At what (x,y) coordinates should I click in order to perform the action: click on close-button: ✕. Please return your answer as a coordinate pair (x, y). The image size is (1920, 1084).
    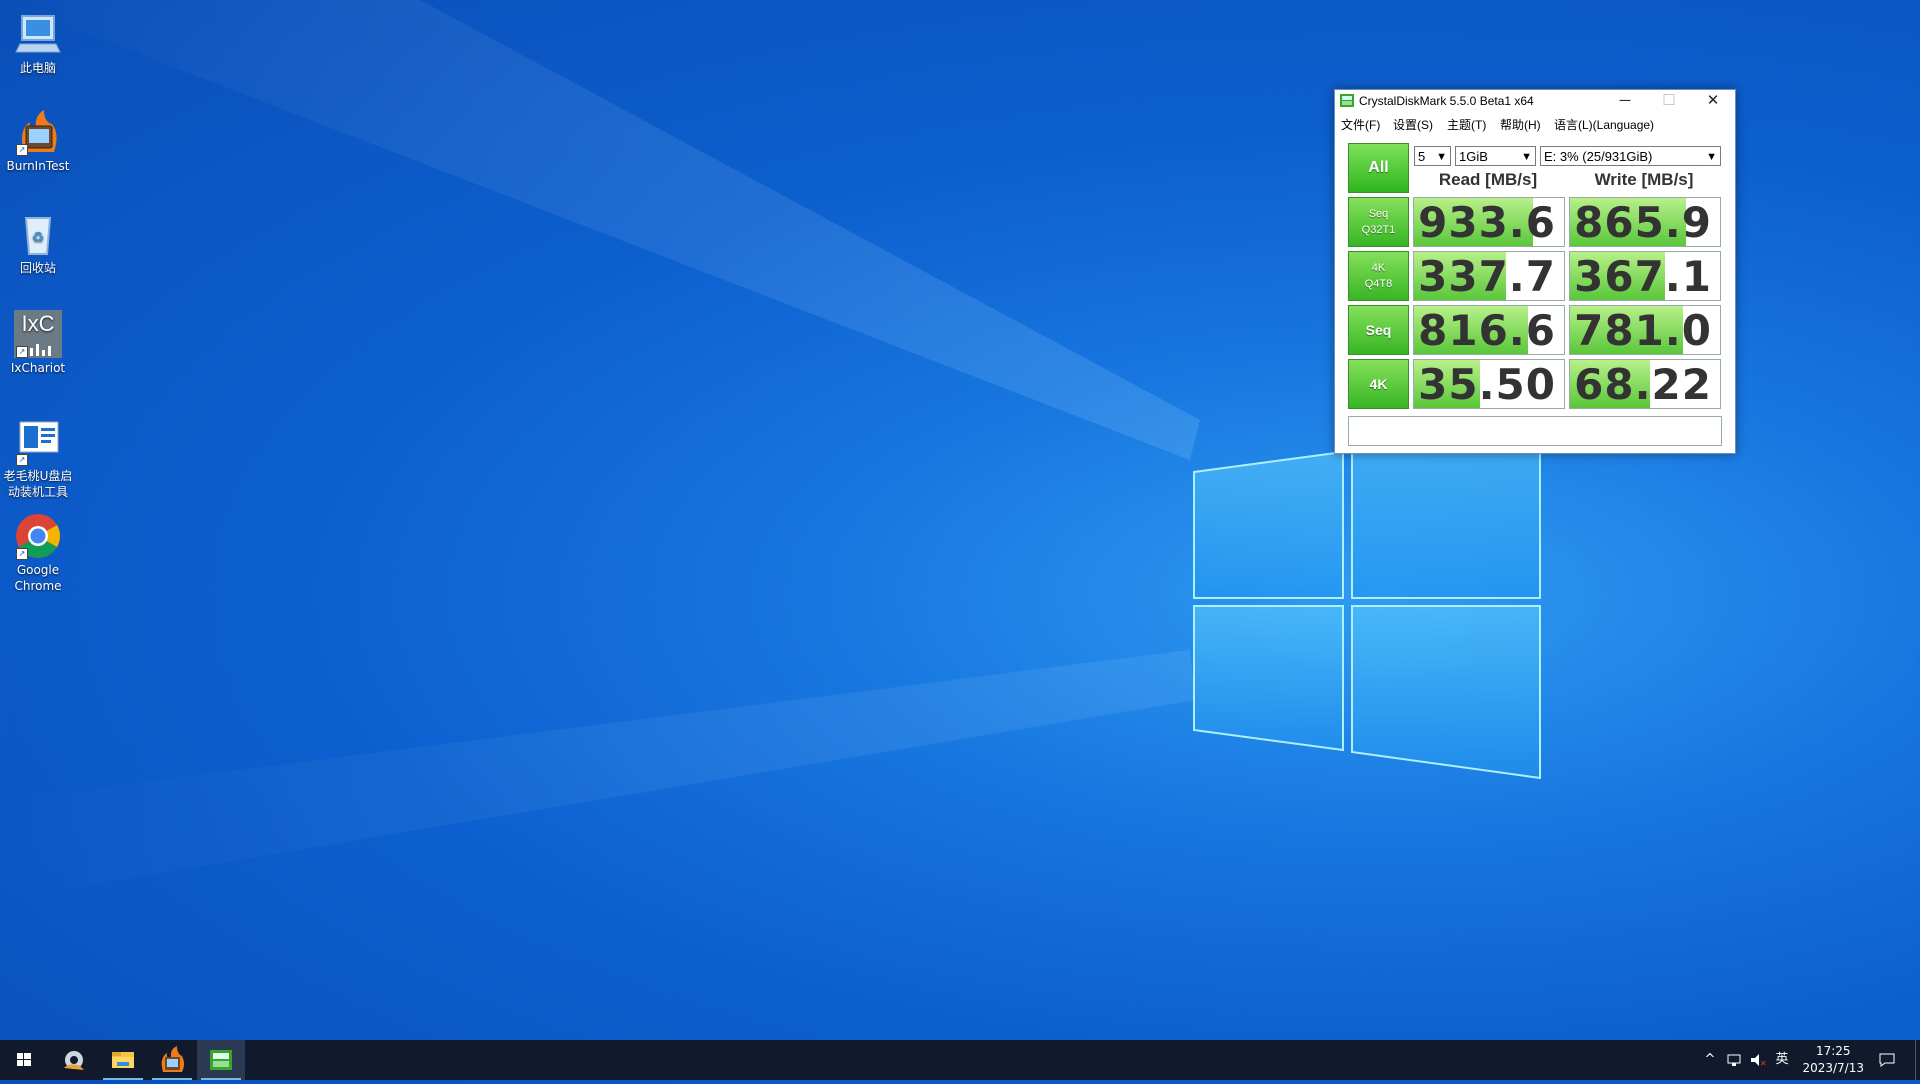
    Looking at the image, I should click on (1713, 101).